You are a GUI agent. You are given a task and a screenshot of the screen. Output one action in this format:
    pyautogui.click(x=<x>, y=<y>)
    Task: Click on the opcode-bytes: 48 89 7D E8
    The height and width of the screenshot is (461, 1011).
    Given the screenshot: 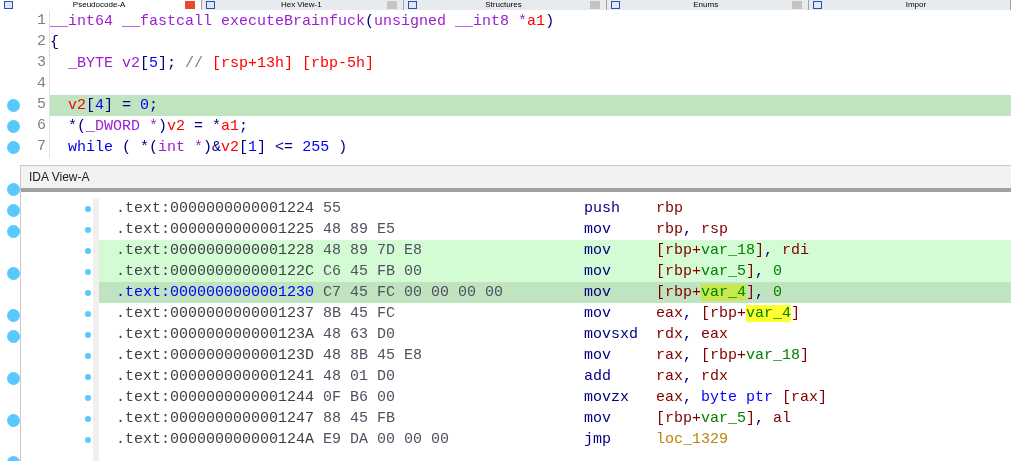 What is the action you would take?
    pyautogui.click(x=373, y=251)
    